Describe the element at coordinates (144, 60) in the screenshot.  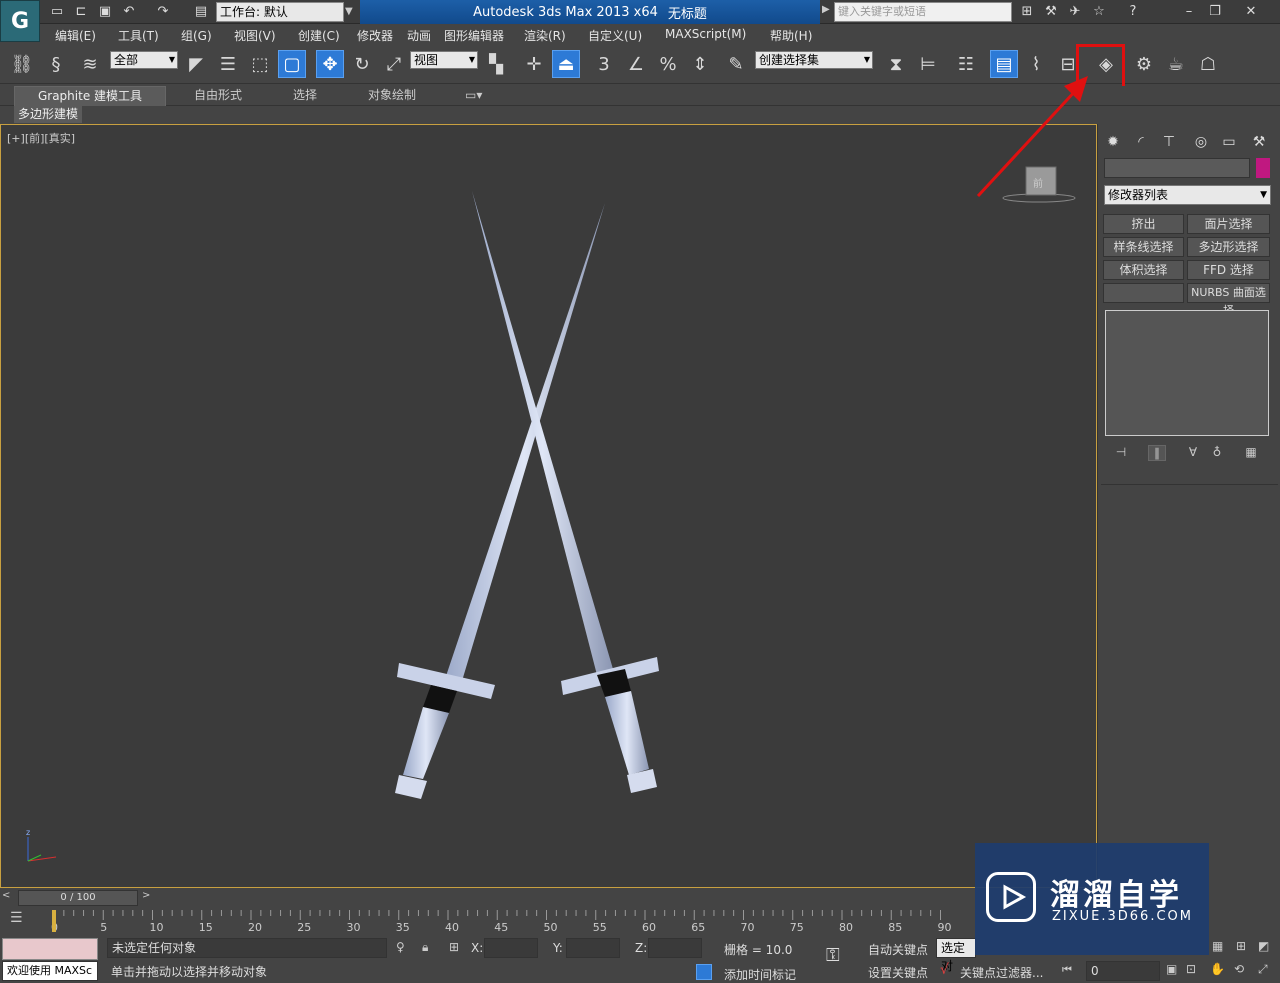
I see `selection-filter-dropdown: 全部 ▼` at that location.